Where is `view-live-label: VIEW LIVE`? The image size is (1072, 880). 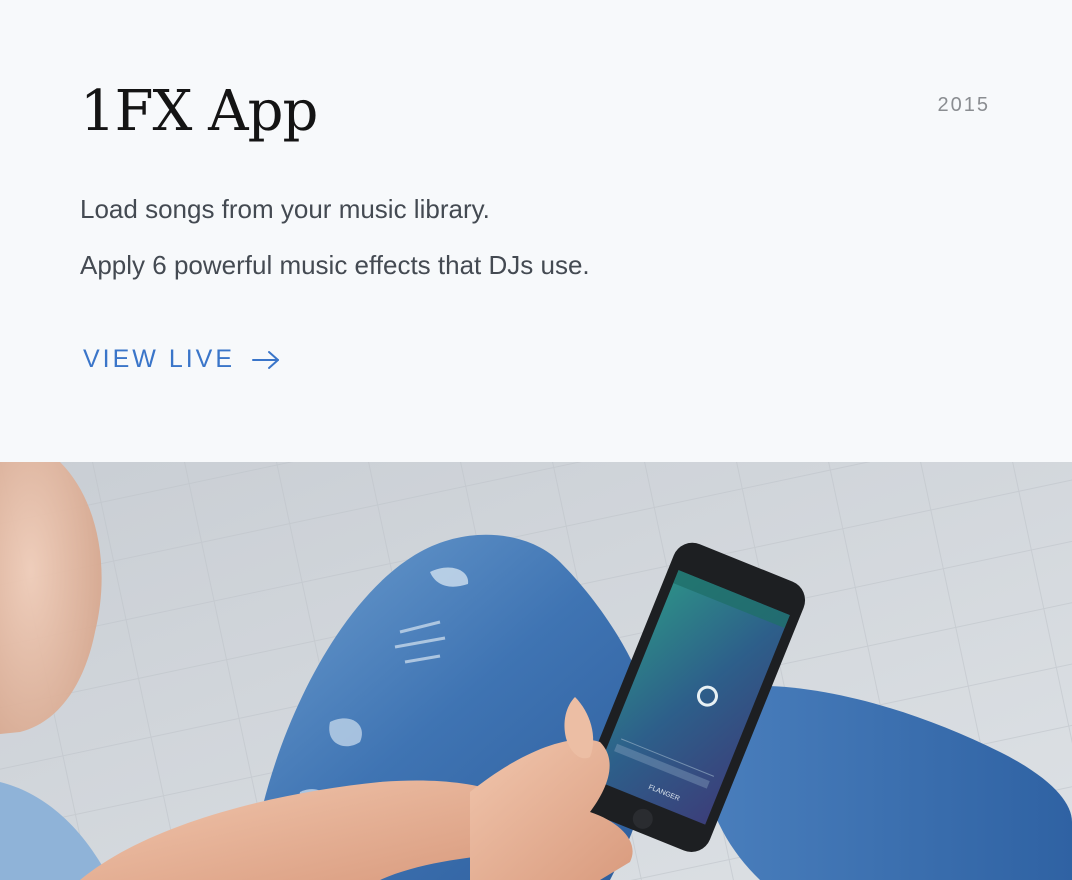 view-live-label: VIEW LIVE is located at coordinates (159, 359).